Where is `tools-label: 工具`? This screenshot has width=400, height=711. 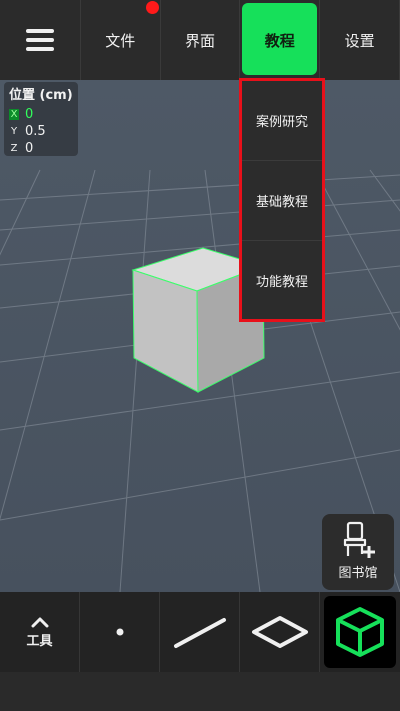 tools-label: 工具 is located at coordinates (39, 641).